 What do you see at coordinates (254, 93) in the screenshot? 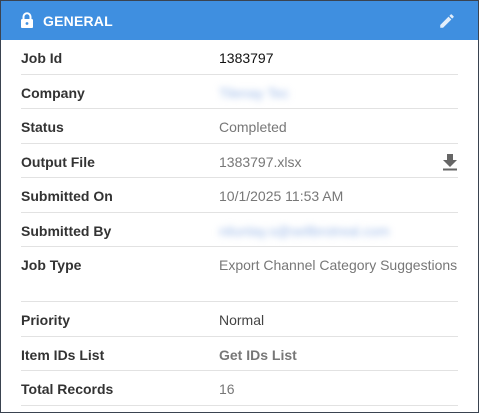
I see `company-link: Tilenay Tec` at bounding box center [254, 93].